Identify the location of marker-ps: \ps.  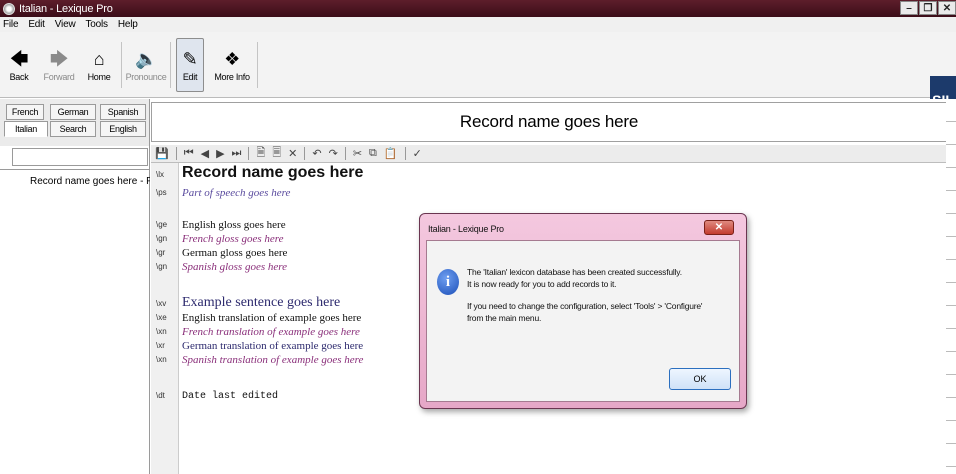
(161, 192).